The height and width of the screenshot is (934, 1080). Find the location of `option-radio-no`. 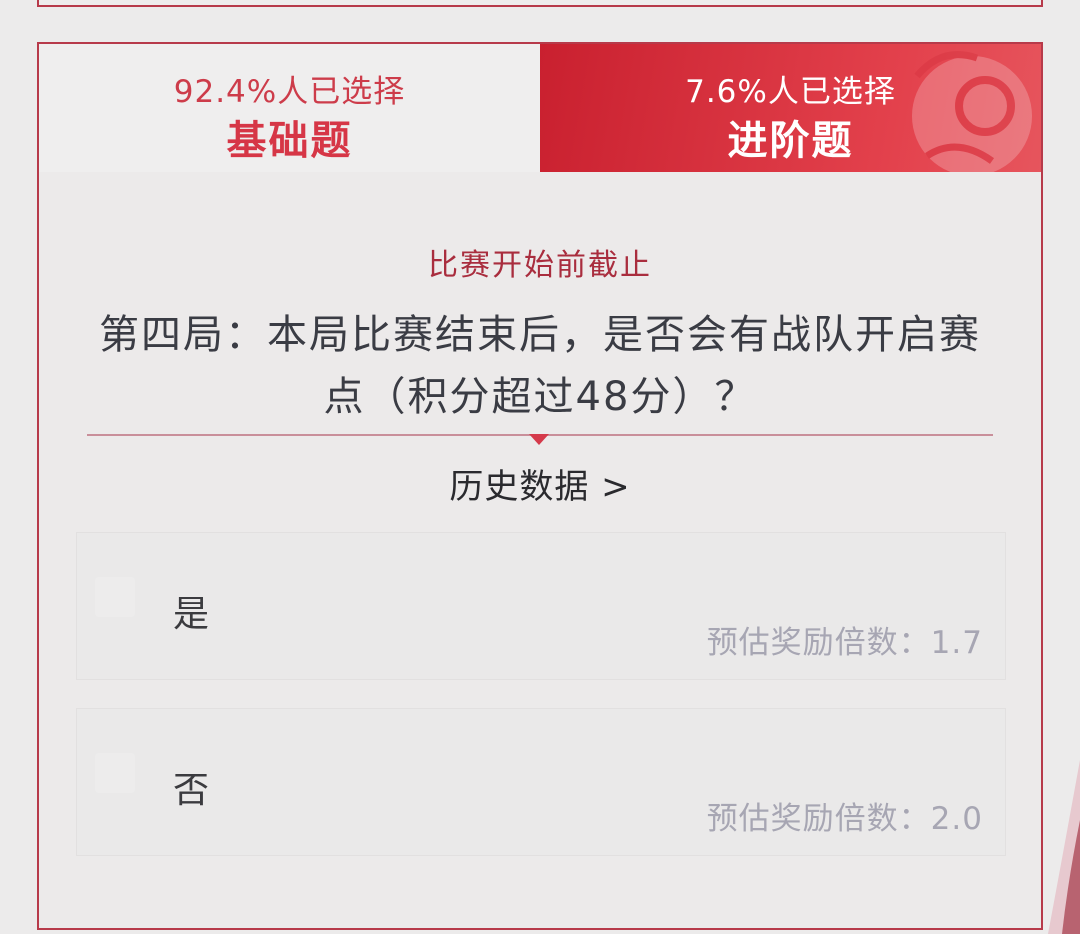

option-radio-no is located at coordinates (115, 773).